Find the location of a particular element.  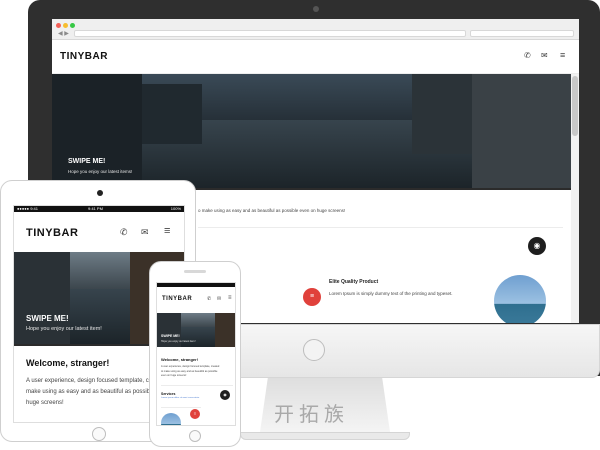

phone-hero-title: SWIPE ME! is located at coordinates (170, 336).